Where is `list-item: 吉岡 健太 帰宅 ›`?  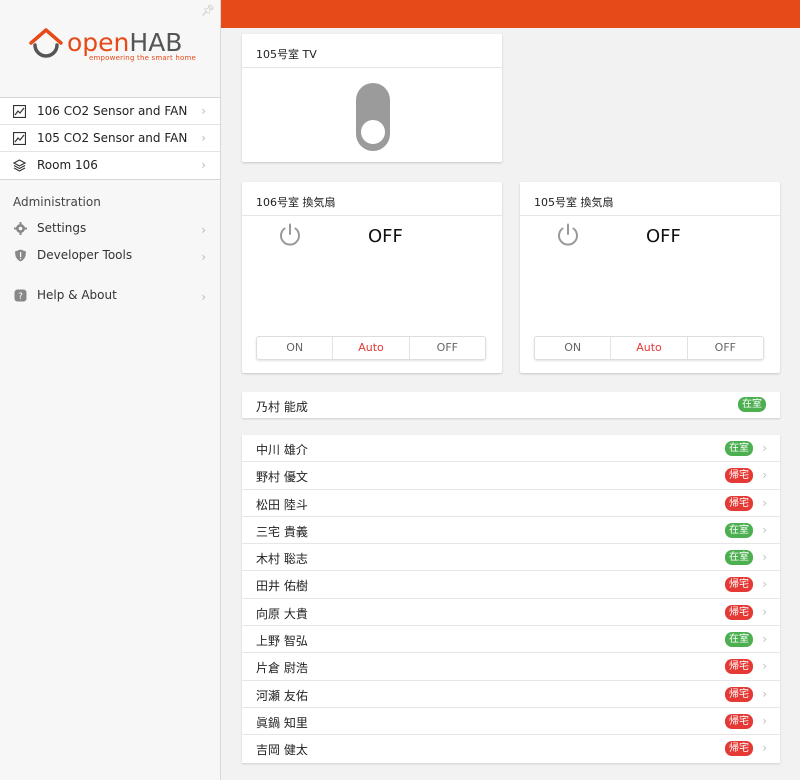 list-item: 吉岡 健太 帰宅 › is located at coordinates (511, 748).